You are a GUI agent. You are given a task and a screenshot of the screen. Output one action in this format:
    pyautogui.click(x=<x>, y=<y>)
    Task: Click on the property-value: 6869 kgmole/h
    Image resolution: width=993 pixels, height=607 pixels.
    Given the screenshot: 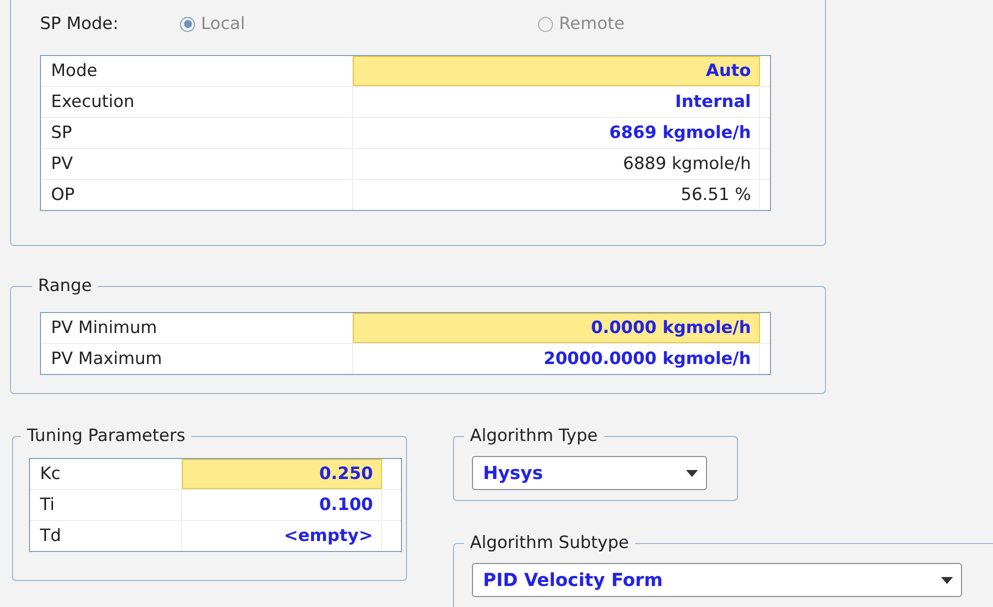 What is the action you would take?
    pyautogui.click(x=556, y=133)
    